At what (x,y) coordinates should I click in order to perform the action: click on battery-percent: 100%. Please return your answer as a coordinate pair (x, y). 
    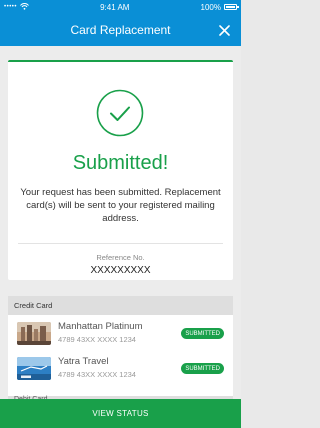
    Looking at the image, I should click on (210, 7).